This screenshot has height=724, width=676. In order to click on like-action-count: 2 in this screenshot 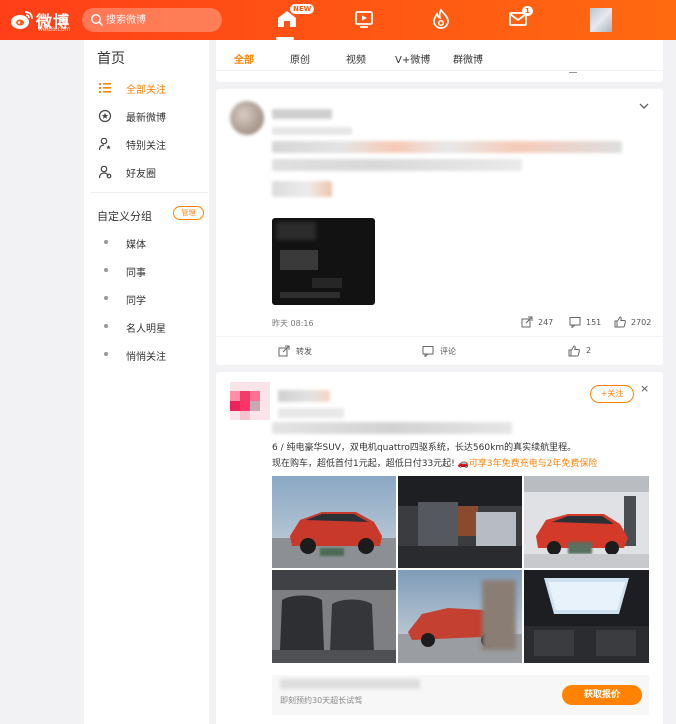, I will do `click(589, 350)`.